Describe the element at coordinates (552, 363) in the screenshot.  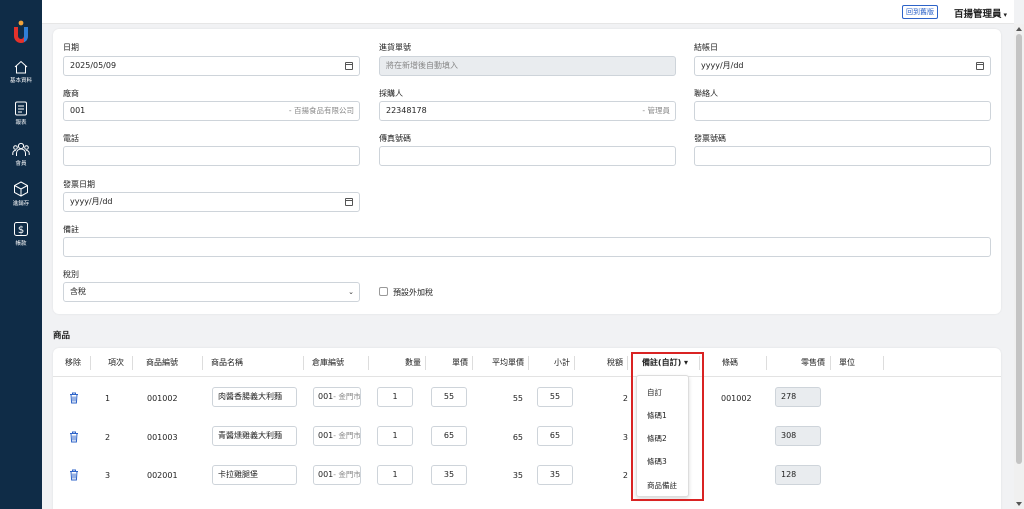
I see `col-subtotal: 小計` at that location.